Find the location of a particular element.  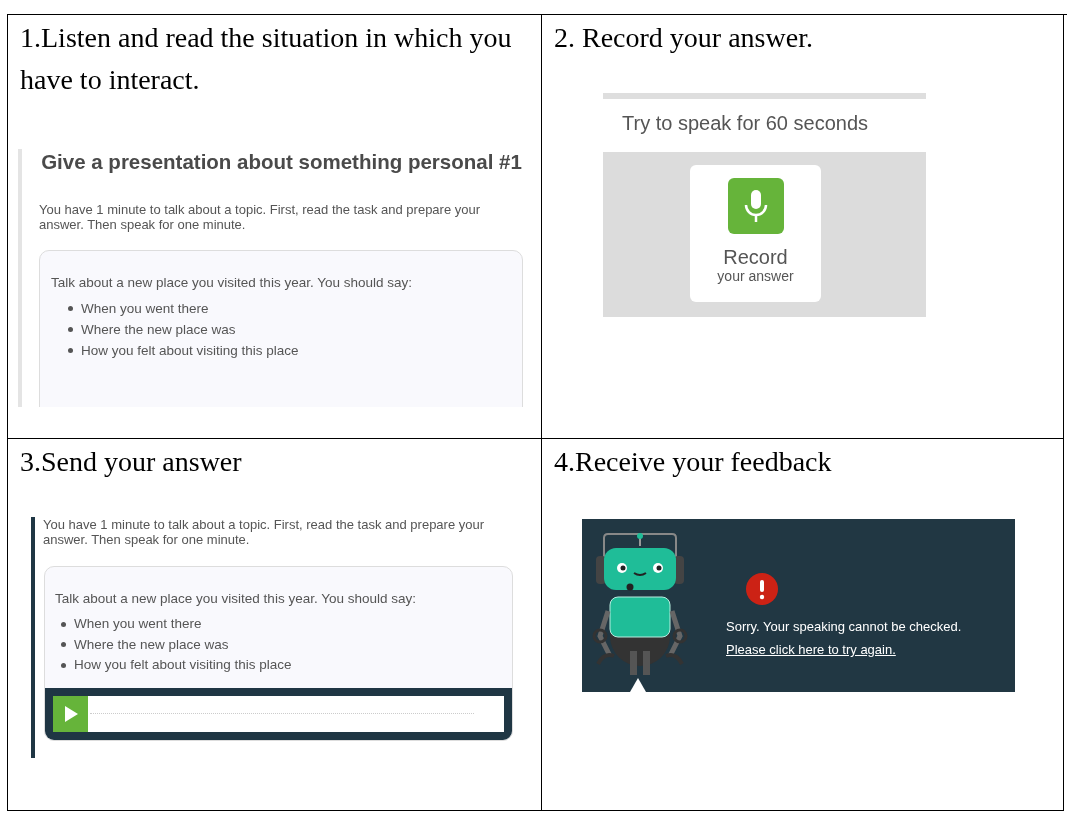

step-heading: 2. Record your answer. is located at coordinates (683, 38).